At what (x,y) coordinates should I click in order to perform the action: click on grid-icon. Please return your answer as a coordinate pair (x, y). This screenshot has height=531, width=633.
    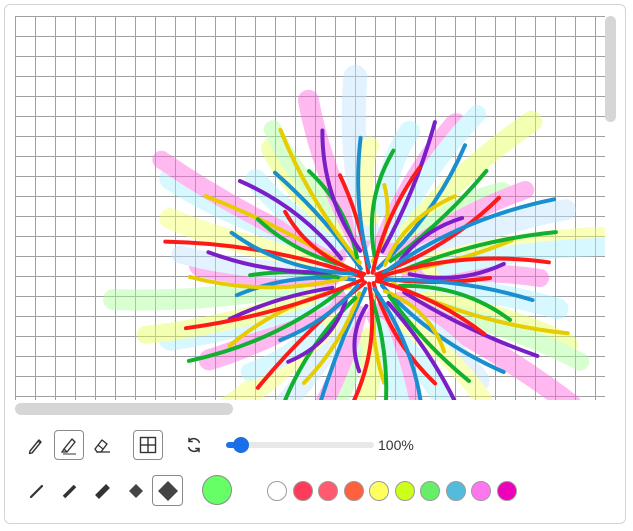
    Looking at the image, I should click on (148, 445).